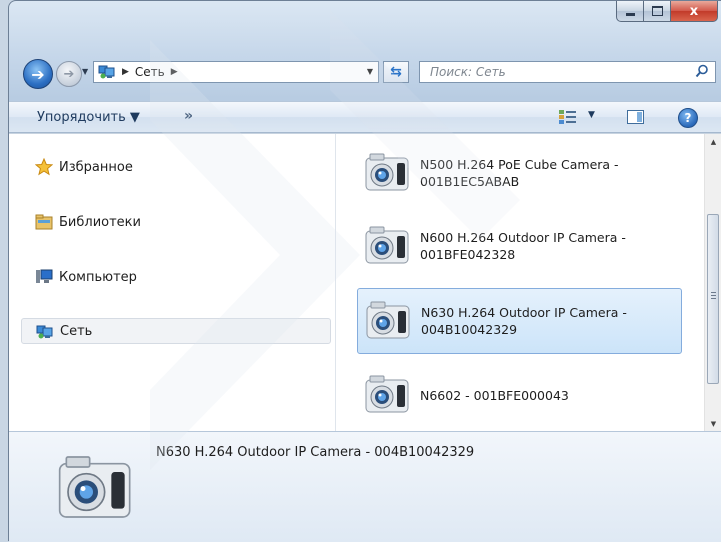  I want to click on computer-icon, so click(44, 277).